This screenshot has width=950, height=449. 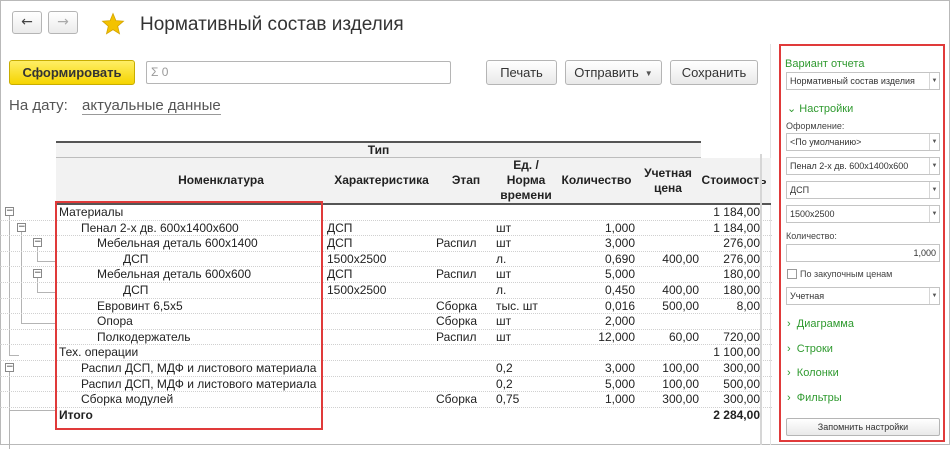 What do you see at coordinates (680, 399) in the screenshot?
I see `cell-price: 300,00` at bounding box center [680, 399].